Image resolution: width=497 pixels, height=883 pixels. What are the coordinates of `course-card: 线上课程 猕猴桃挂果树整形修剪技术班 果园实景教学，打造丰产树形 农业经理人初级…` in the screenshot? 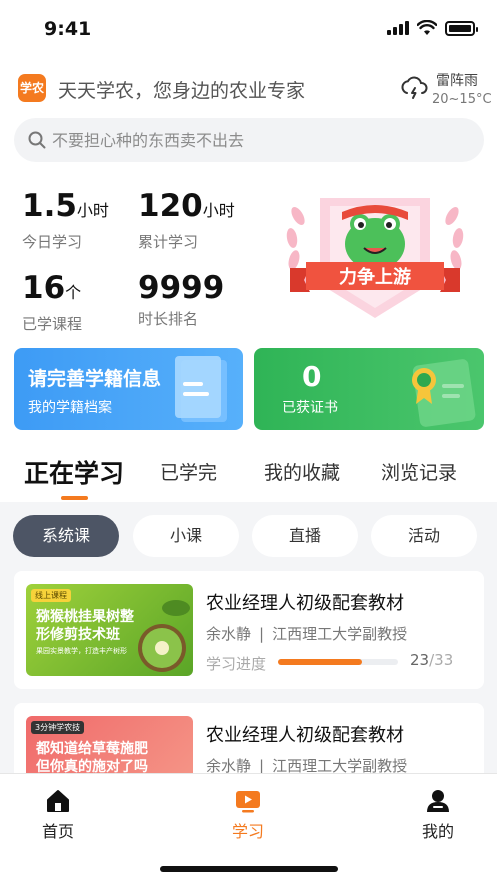 It's located at (249, 630).